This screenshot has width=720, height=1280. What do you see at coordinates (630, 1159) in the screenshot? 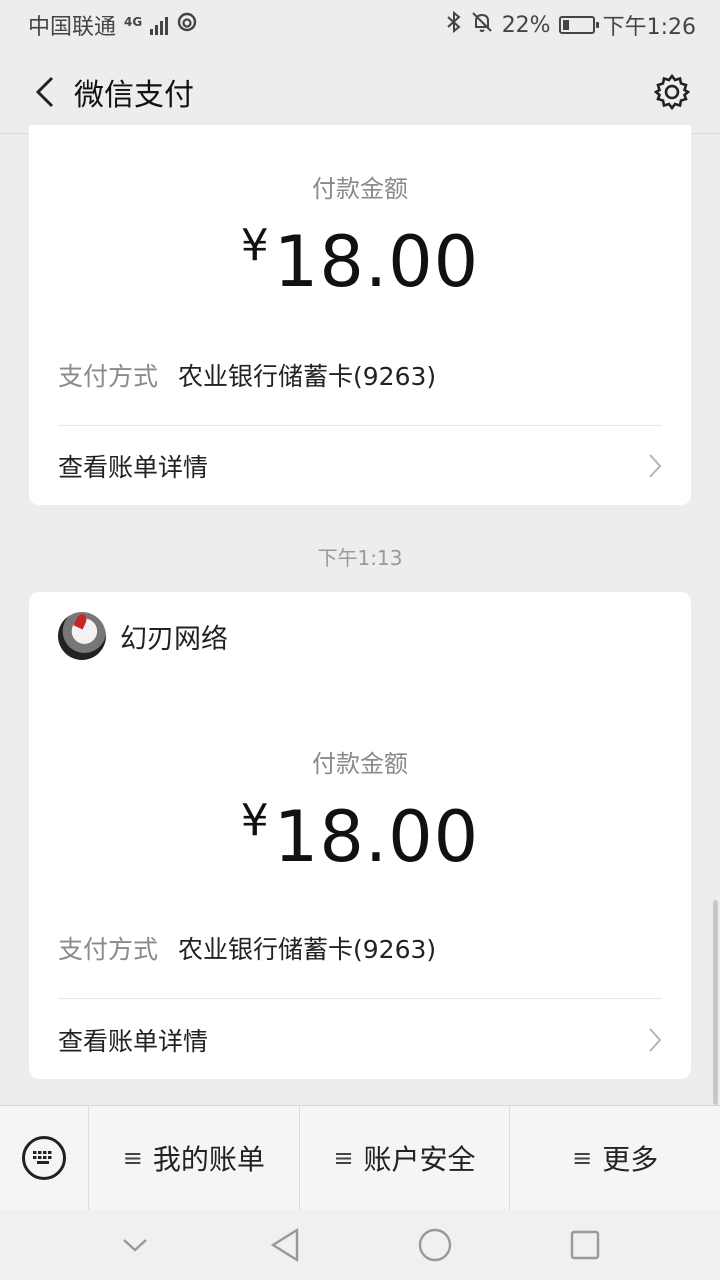
I see `menu-item-label: 更多` at bounding box center [630, 1159].